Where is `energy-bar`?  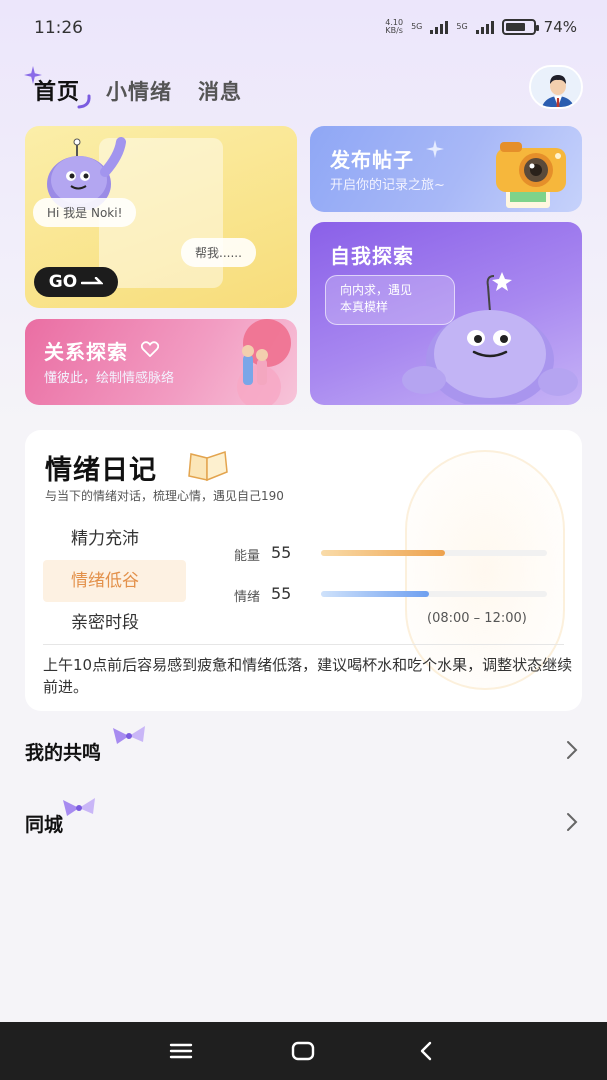 energy-bar is located at coordinates (434, 553).